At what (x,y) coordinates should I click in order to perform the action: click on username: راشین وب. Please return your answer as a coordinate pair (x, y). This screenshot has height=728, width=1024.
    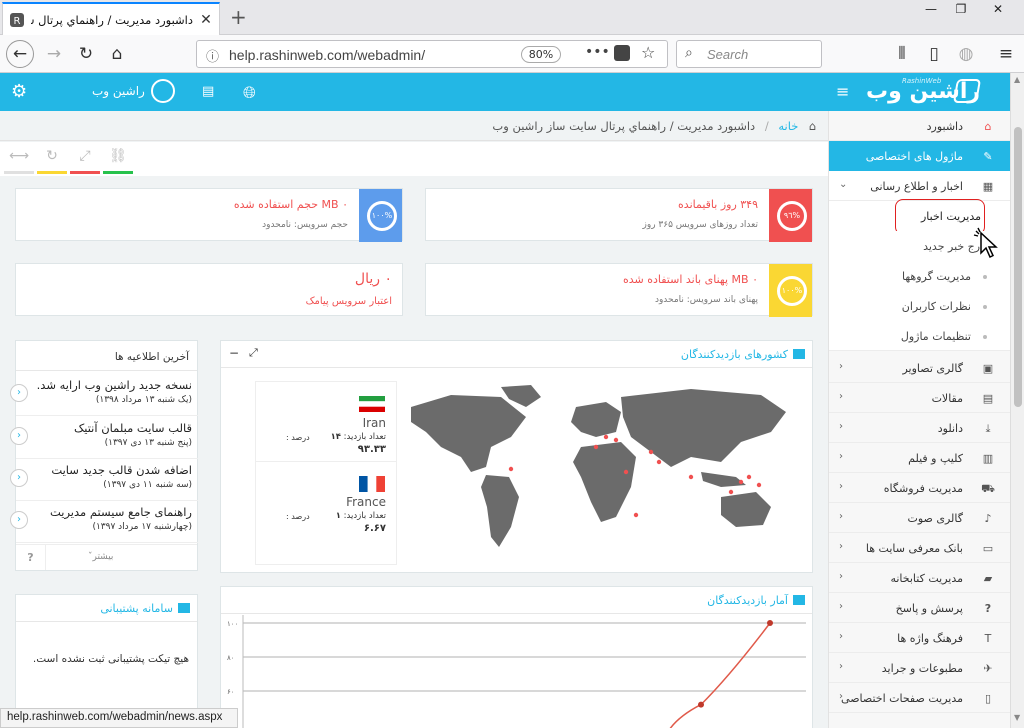
    Looking at the image, I should click on (118, 91).